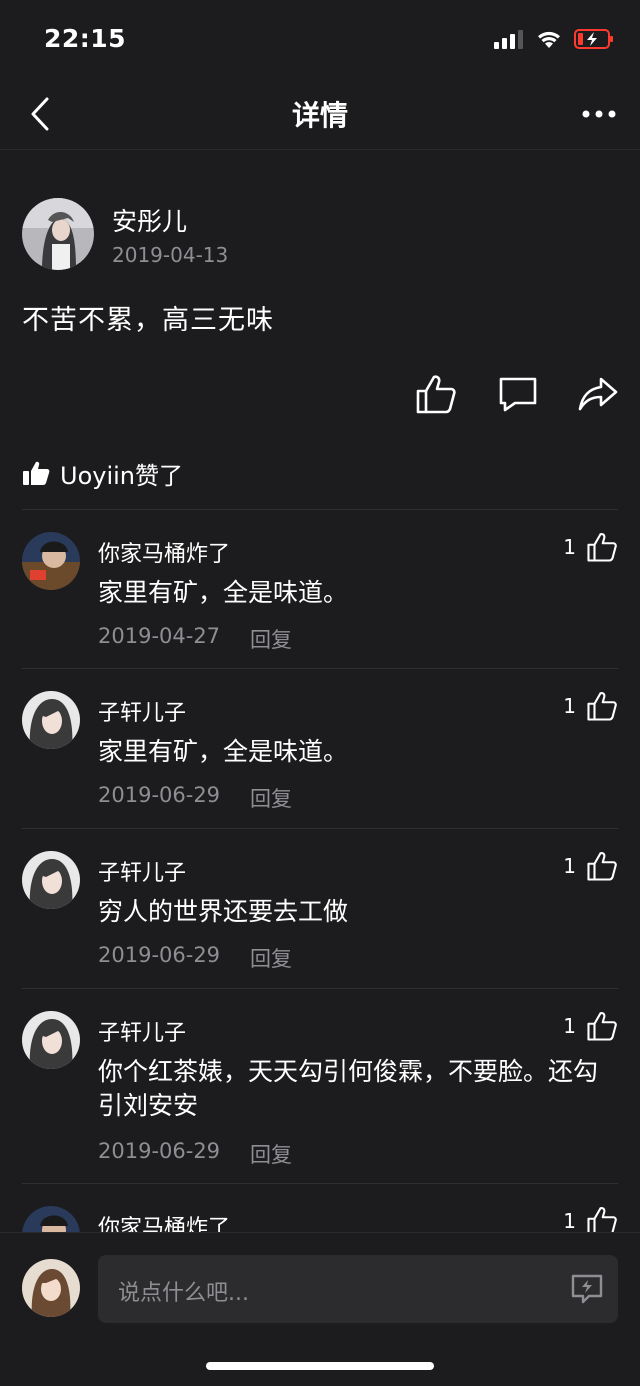  Describe the element at coordinates (348, 1088) in the screenshot. I see `comment-text: 你个红茶婊，天天勾引何俊霖，不要脸。还勾引刘安安` at that location.